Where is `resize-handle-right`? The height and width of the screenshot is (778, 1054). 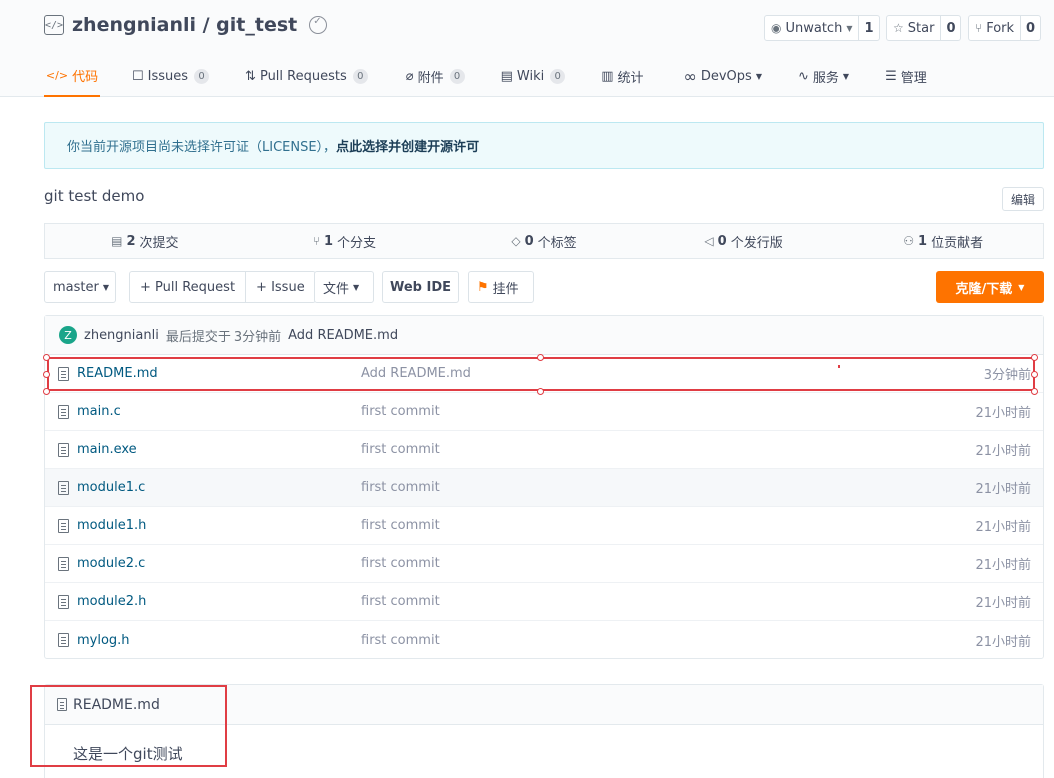
resize-handle-right is located at coordinates (1034, 374).